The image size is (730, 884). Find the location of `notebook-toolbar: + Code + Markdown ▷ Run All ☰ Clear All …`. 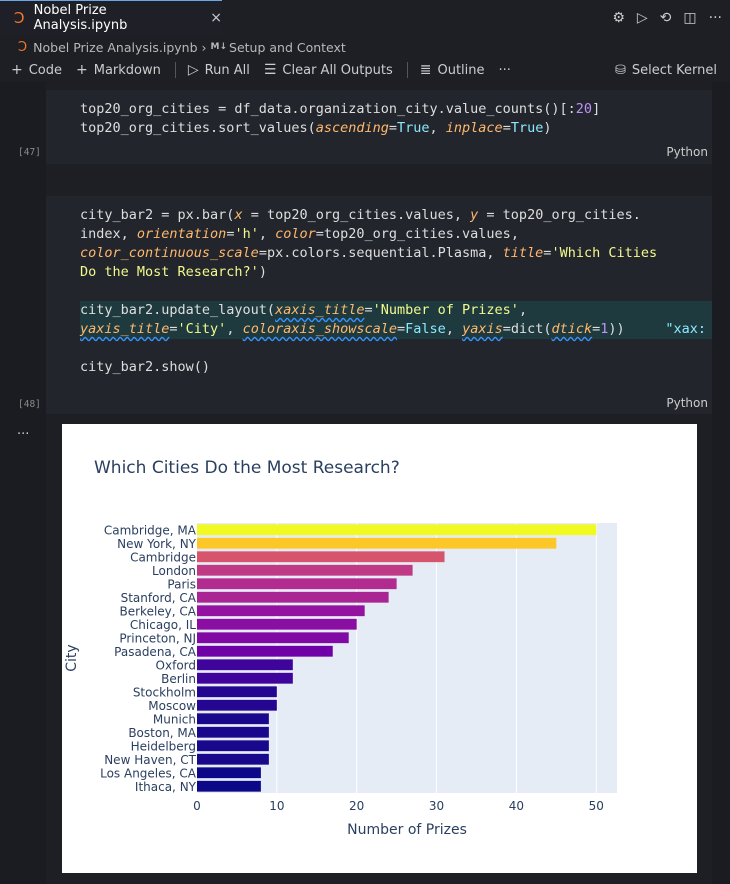

notebook-toolbar: + Code + Markdown ▷ Run All ☰ Clear All … is located at coordinates (365, 70).